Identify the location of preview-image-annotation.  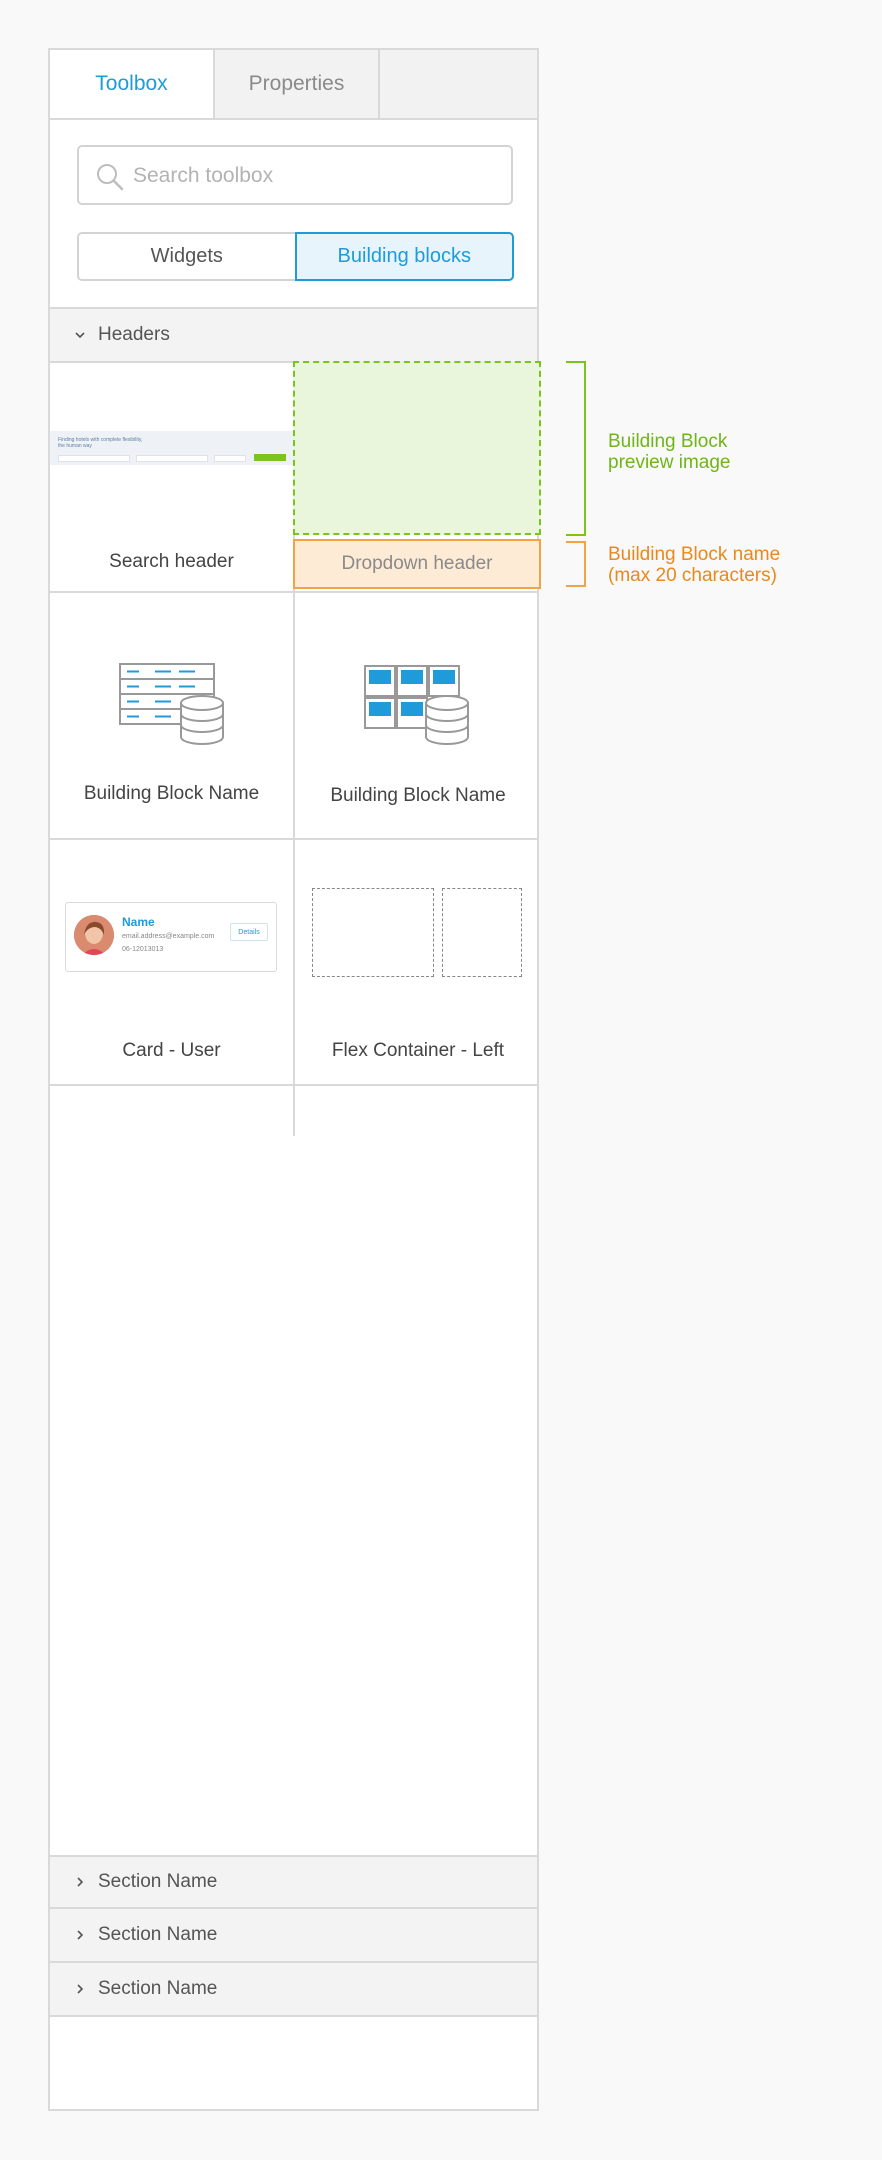
(417, 448).